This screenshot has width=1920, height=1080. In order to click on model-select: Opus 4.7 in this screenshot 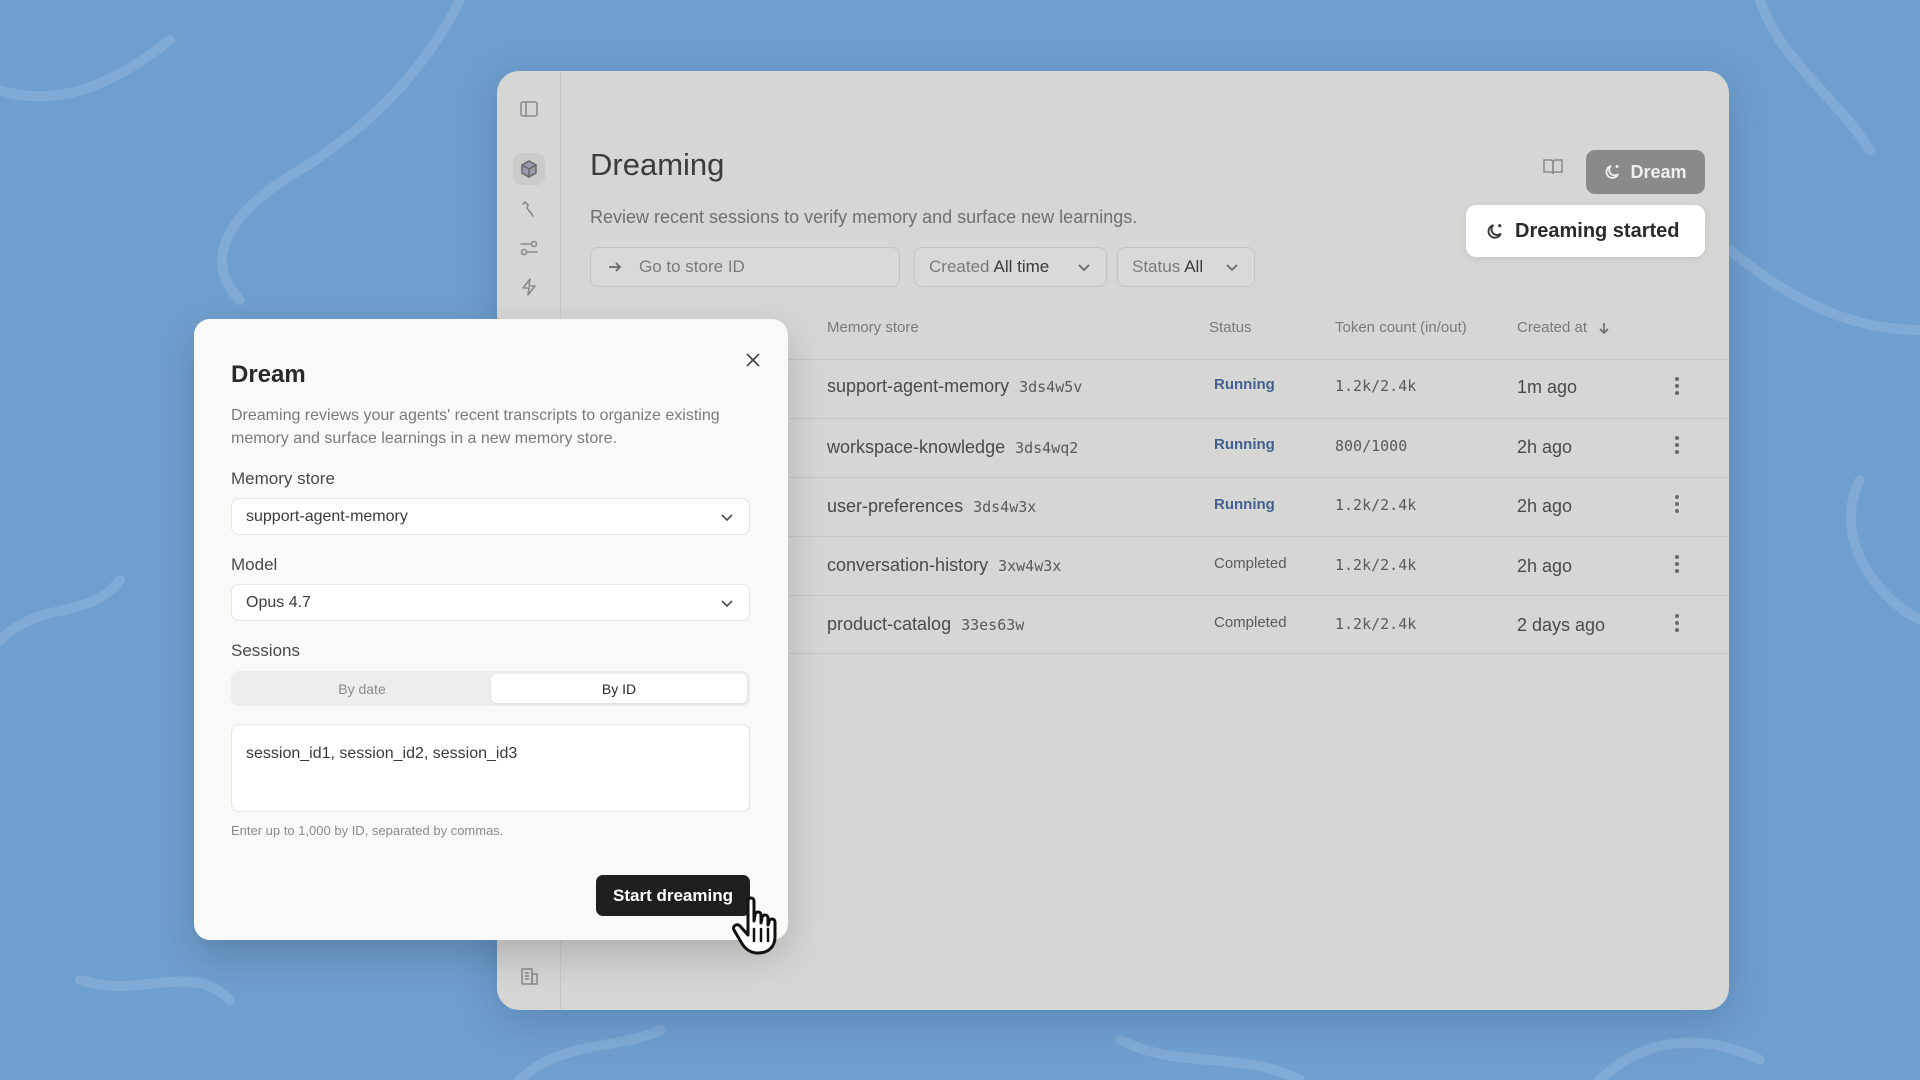, I will do `click(490, 602)`.